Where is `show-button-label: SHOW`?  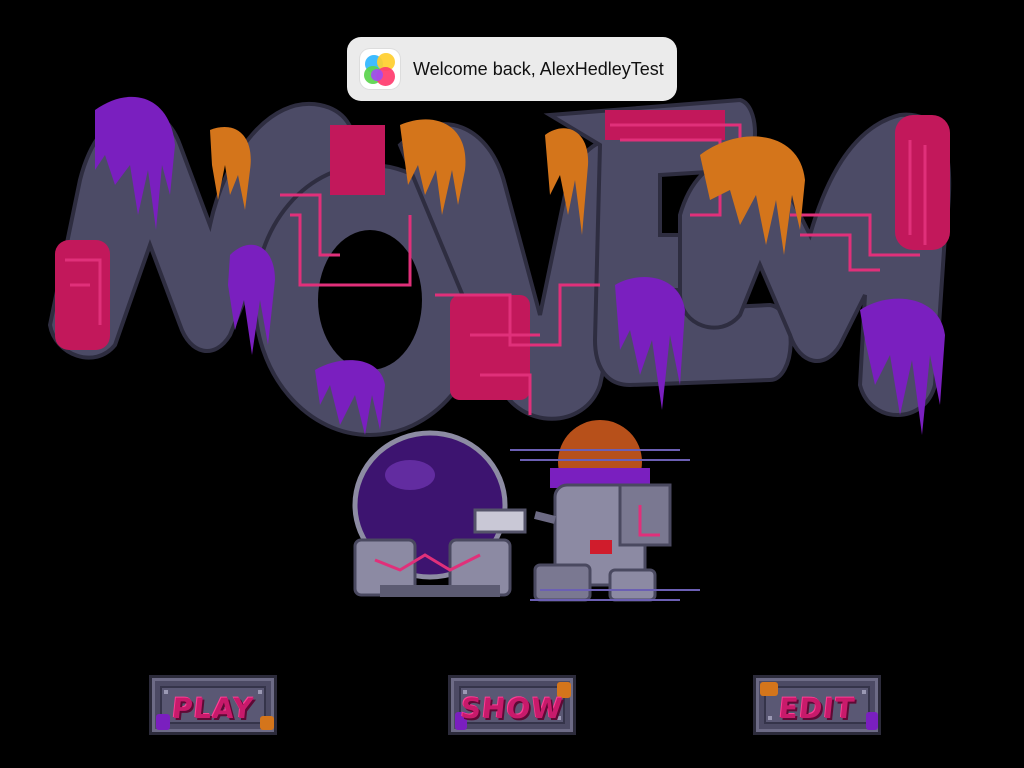
show-button-label: SHOW is located at coordinates (512, 708).